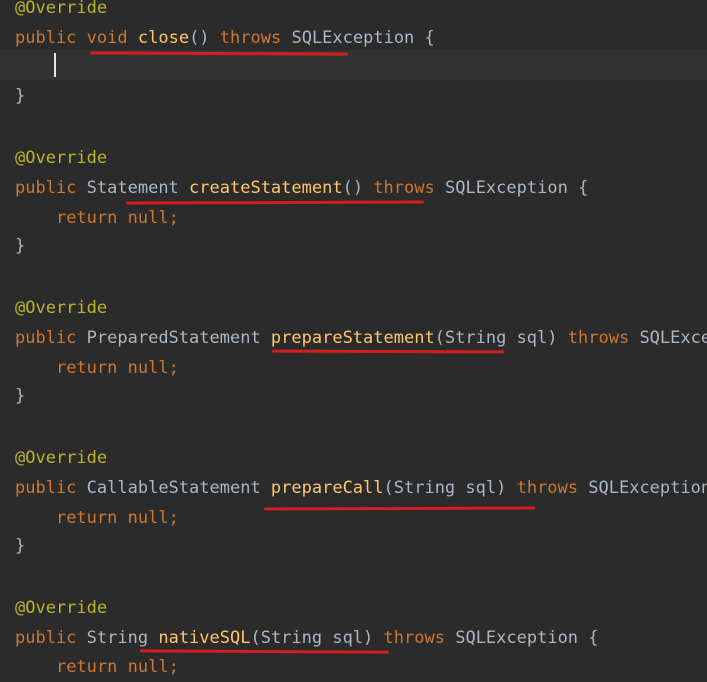 The height and width of the screenshot is (682, 707). What do you see at coordinates (353, 65) in the screenshot?
I see `current-line` at bounding box center [353, 65].